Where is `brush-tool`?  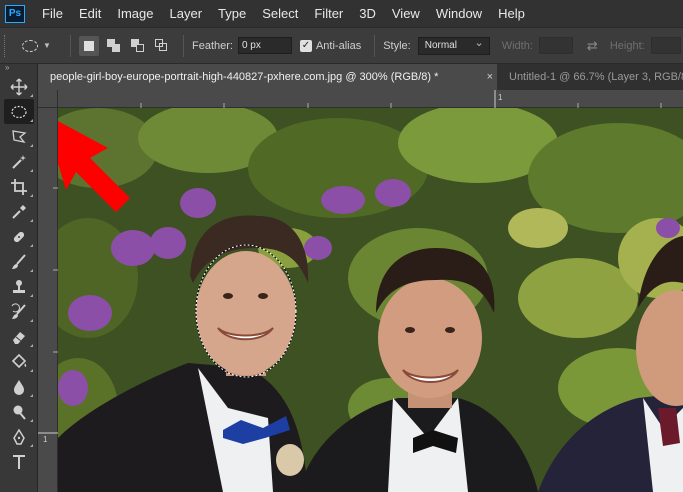 brush-tool is located at coordinates (19, 261).